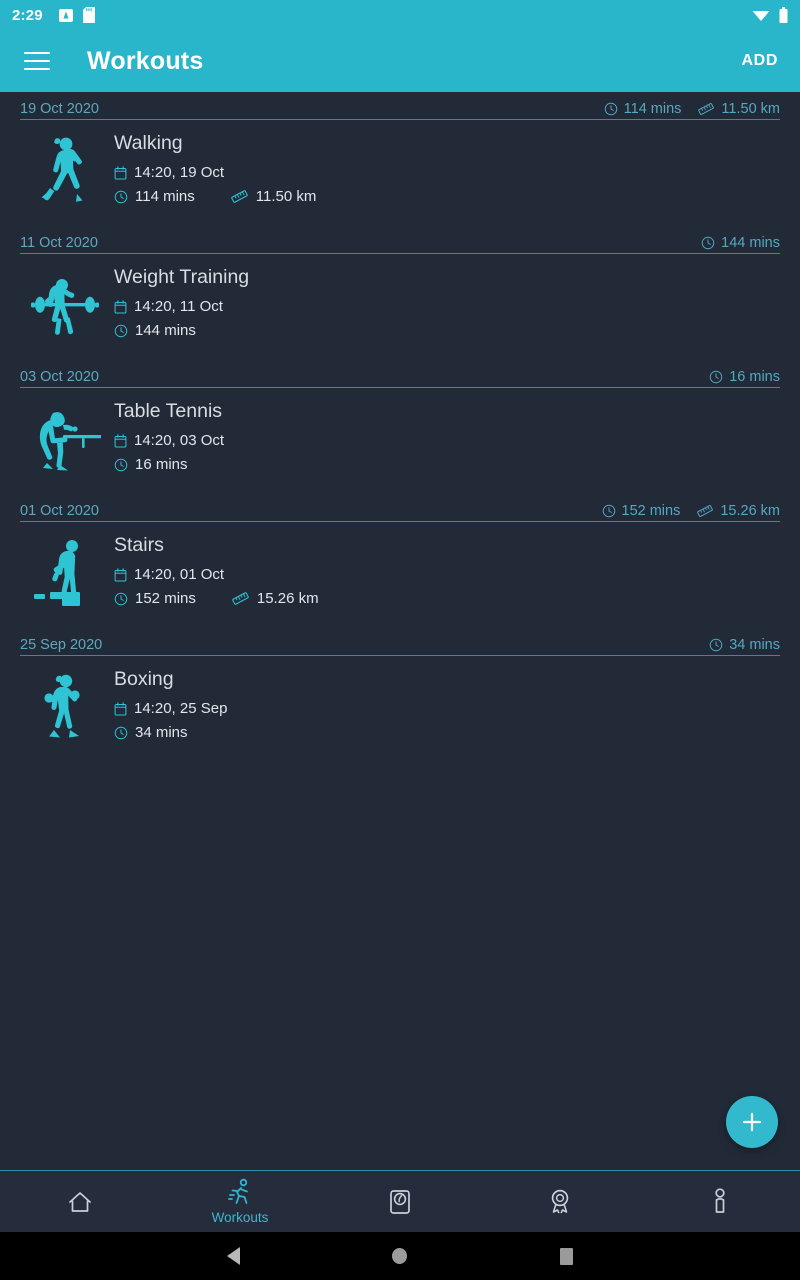  I want to click on workout-stats-row: 152 mins 15.26 km, so click(447, 598).